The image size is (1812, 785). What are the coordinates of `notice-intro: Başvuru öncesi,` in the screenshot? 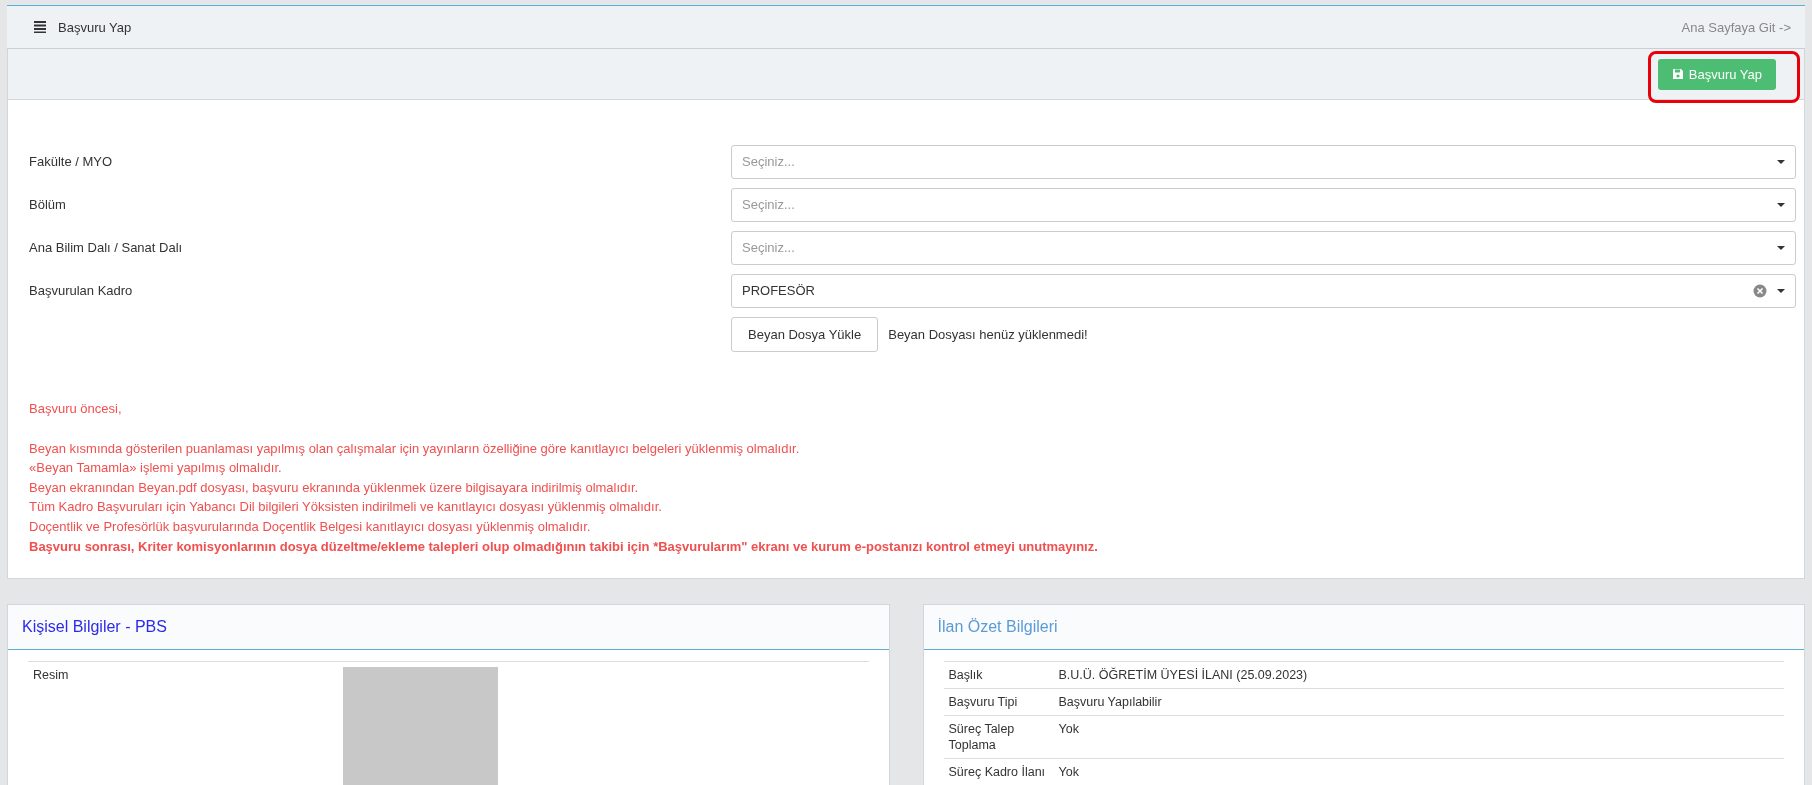 It's located at (76, 409).